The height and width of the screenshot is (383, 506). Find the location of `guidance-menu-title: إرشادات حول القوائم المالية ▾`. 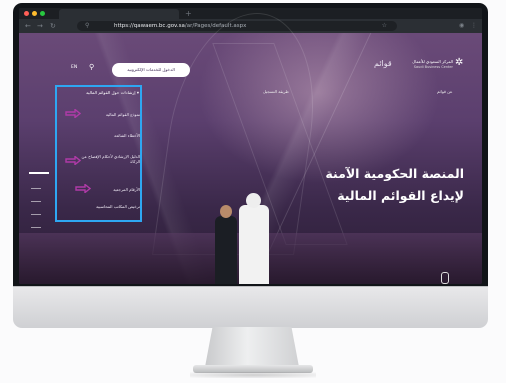

guidance-menu-title: إرشادات حول القوائم المالية ▾ is located at coordinates (100, 92).